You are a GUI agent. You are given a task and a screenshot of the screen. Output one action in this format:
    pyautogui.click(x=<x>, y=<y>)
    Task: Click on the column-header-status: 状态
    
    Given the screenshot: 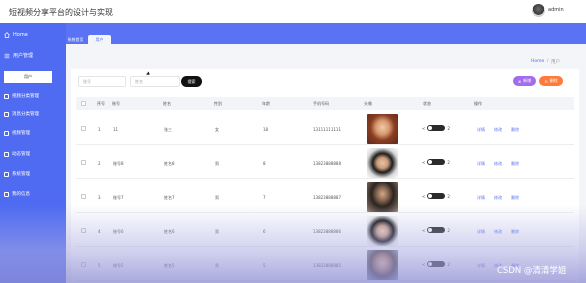 What is the action you would take?
    pyautogui.click(x=427, y=104)
    